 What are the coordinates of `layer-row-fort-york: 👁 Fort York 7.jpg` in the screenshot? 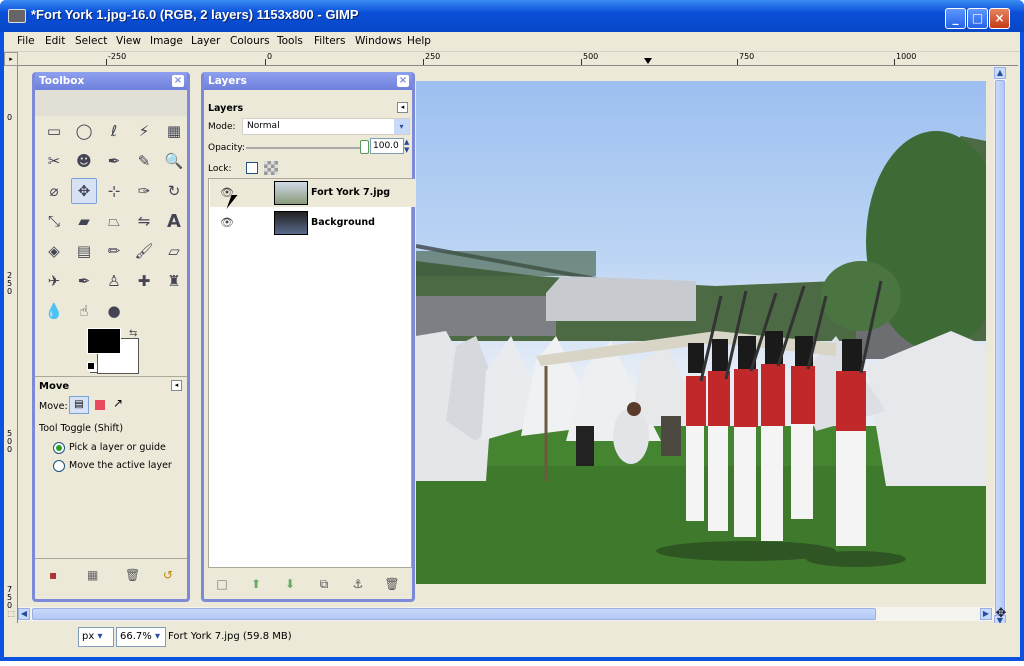 It's located at (313, 193).